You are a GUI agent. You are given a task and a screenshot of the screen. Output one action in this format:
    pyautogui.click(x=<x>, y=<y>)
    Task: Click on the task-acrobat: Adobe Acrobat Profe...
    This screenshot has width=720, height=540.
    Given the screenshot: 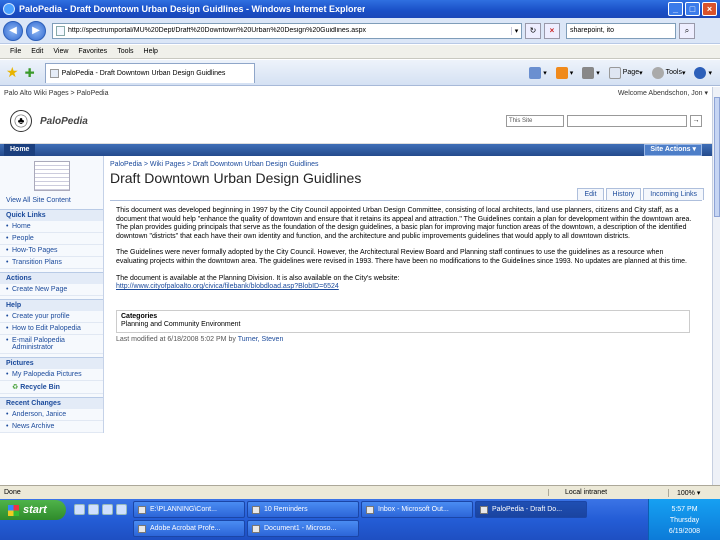 What is the action you would take?
    pyautogui.click(x=189, y=528)
    